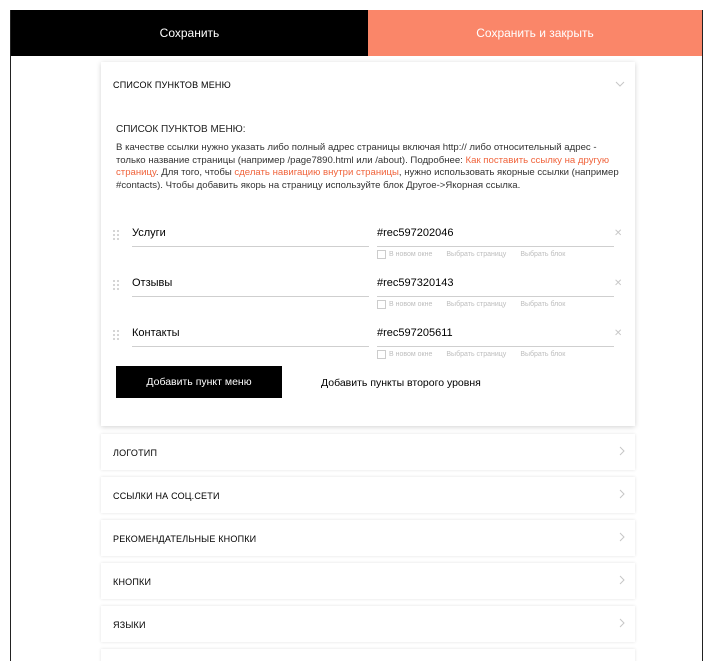  What do you see at coordinates (368, 538) in the screenshot?
I see `section-recommend-buttons: РЕКОМЕНДАТЕЛЬНЫЕ КНОПКИ` at bounding box center [368, 538].